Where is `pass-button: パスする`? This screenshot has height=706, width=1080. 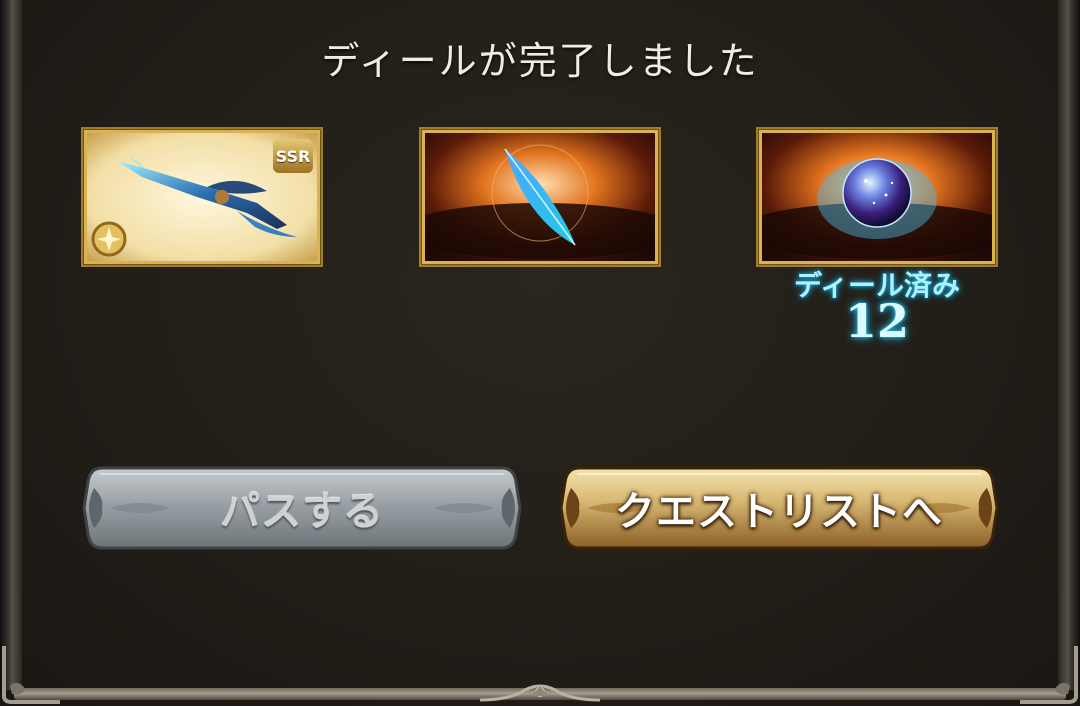 pass-button: パスする is located at coordinates (302, 508).